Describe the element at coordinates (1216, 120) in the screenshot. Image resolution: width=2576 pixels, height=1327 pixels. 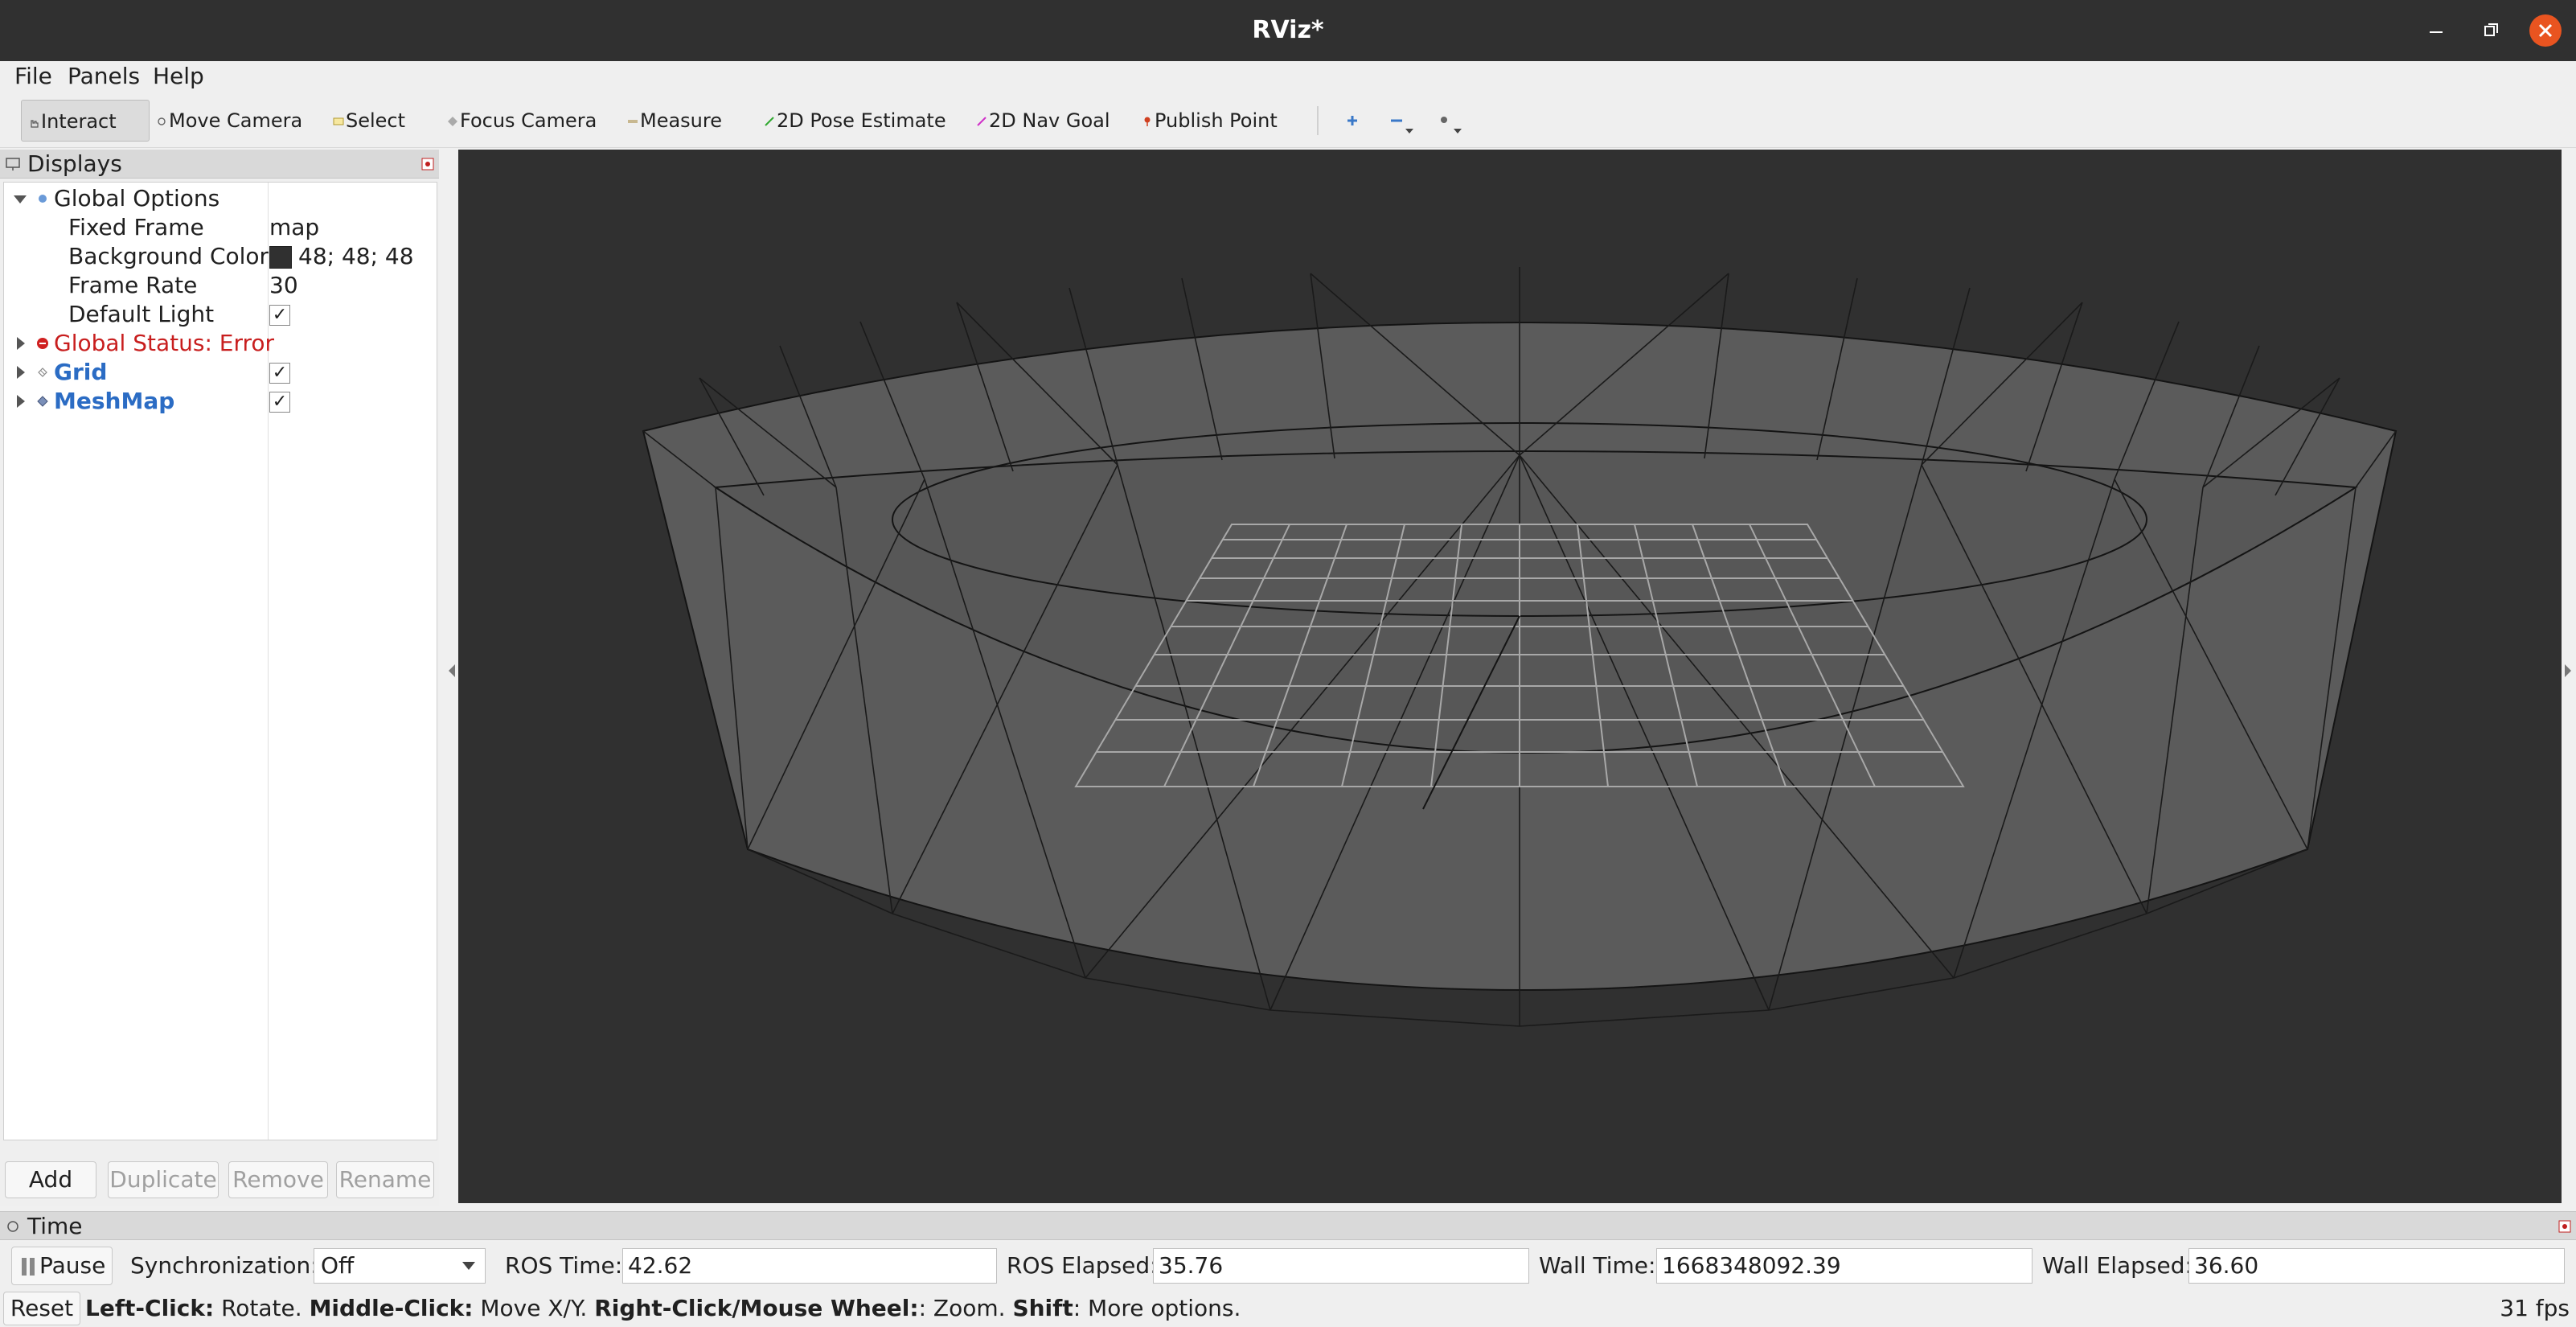
I see `publish-point-label: Publish Point` at that location.